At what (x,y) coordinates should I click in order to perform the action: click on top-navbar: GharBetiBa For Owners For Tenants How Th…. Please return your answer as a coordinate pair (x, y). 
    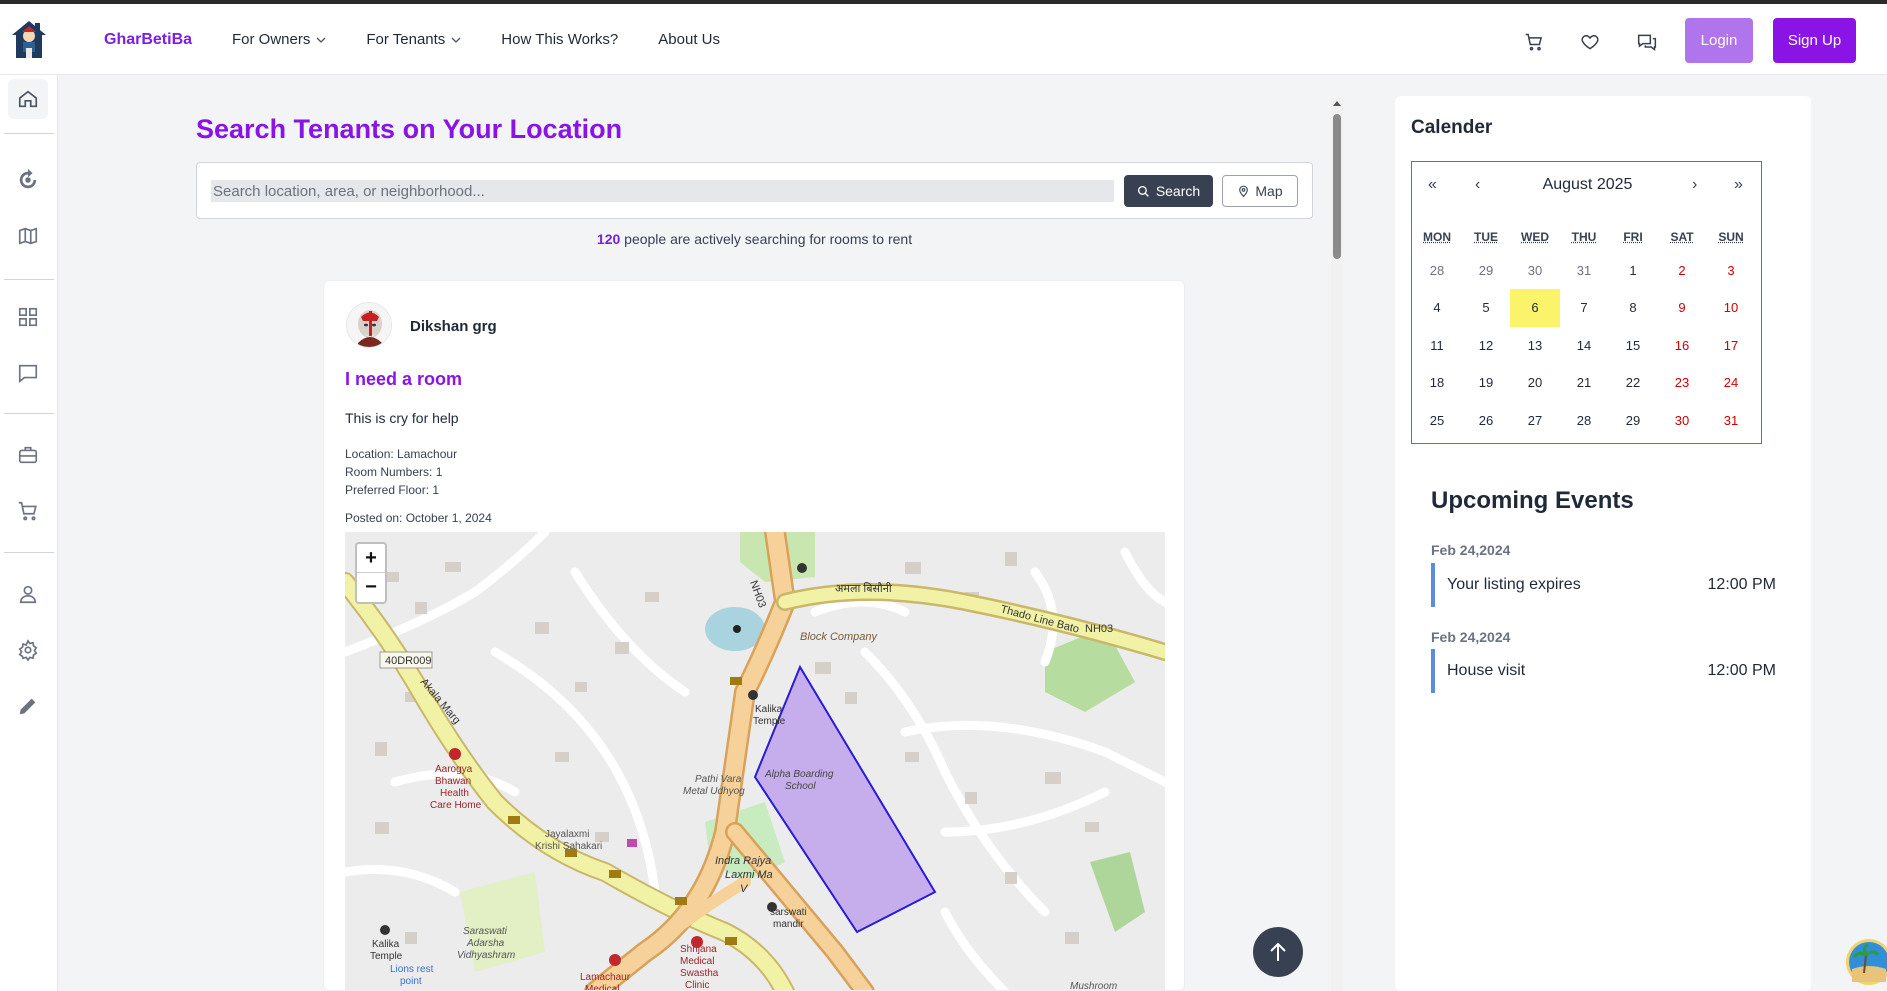
    Looking at the image, I should click on (943, 39).